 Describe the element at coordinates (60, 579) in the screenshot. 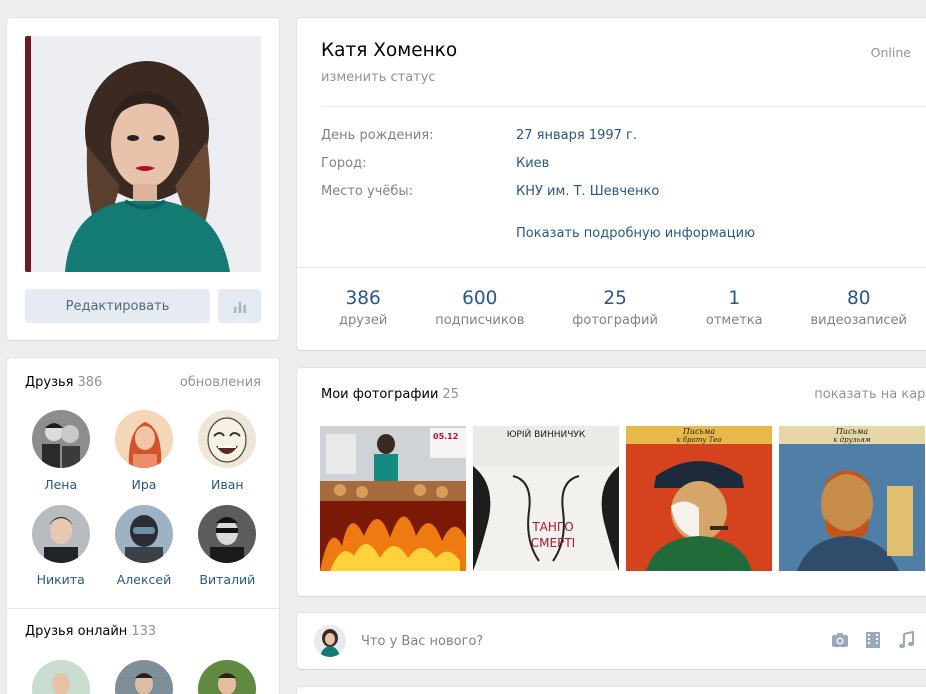

I see `friend-name: Никита` at that location.